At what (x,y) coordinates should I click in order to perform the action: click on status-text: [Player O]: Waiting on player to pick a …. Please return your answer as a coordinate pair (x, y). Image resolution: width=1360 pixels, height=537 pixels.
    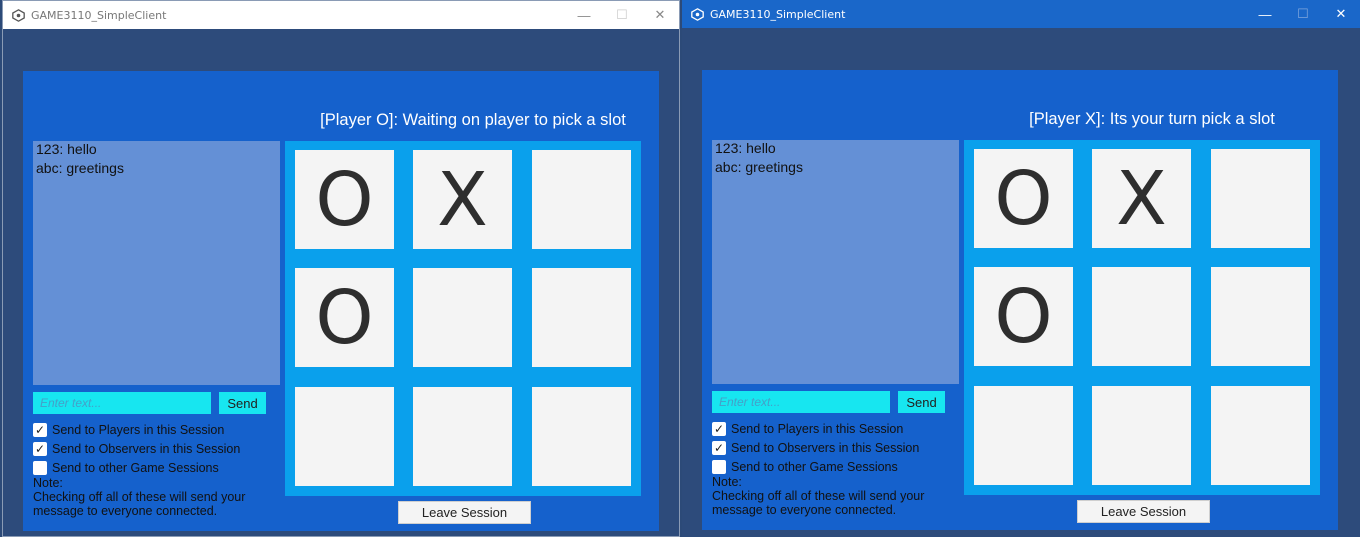
    Looking at the image, I should click on (473, 120).